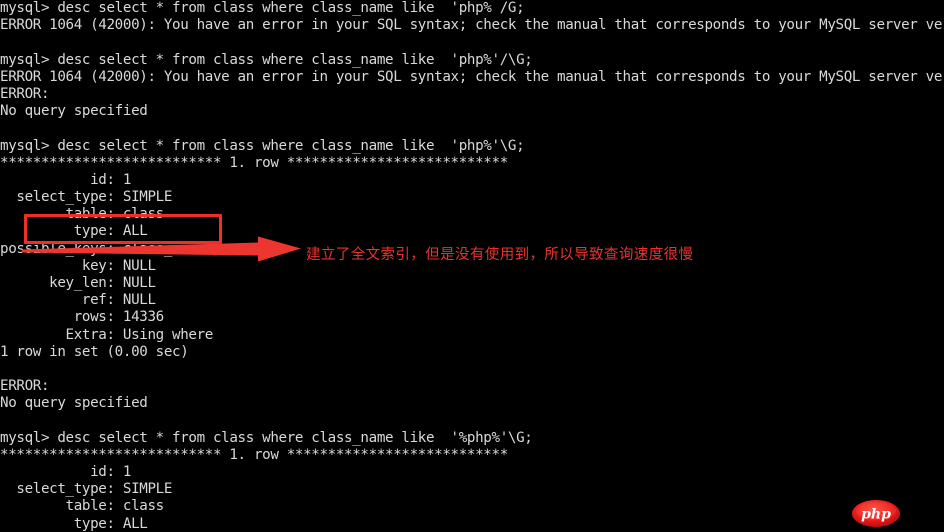  I want to click on terminal-line: key_len: NULL, so click(78, 283).